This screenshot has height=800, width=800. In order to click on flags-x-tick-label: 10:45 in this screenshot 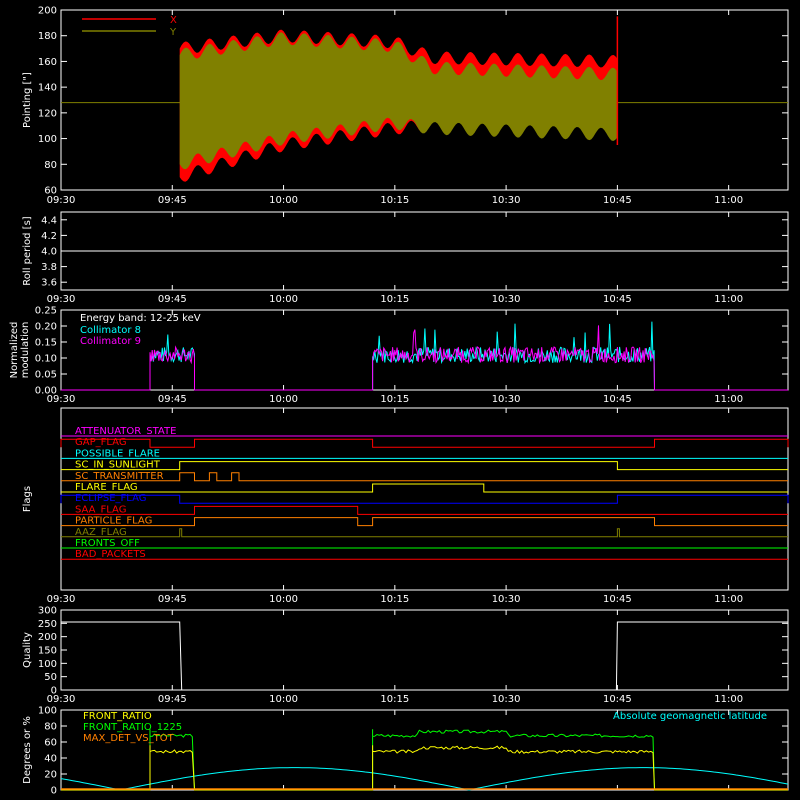, I will do `click(617, 599)`.